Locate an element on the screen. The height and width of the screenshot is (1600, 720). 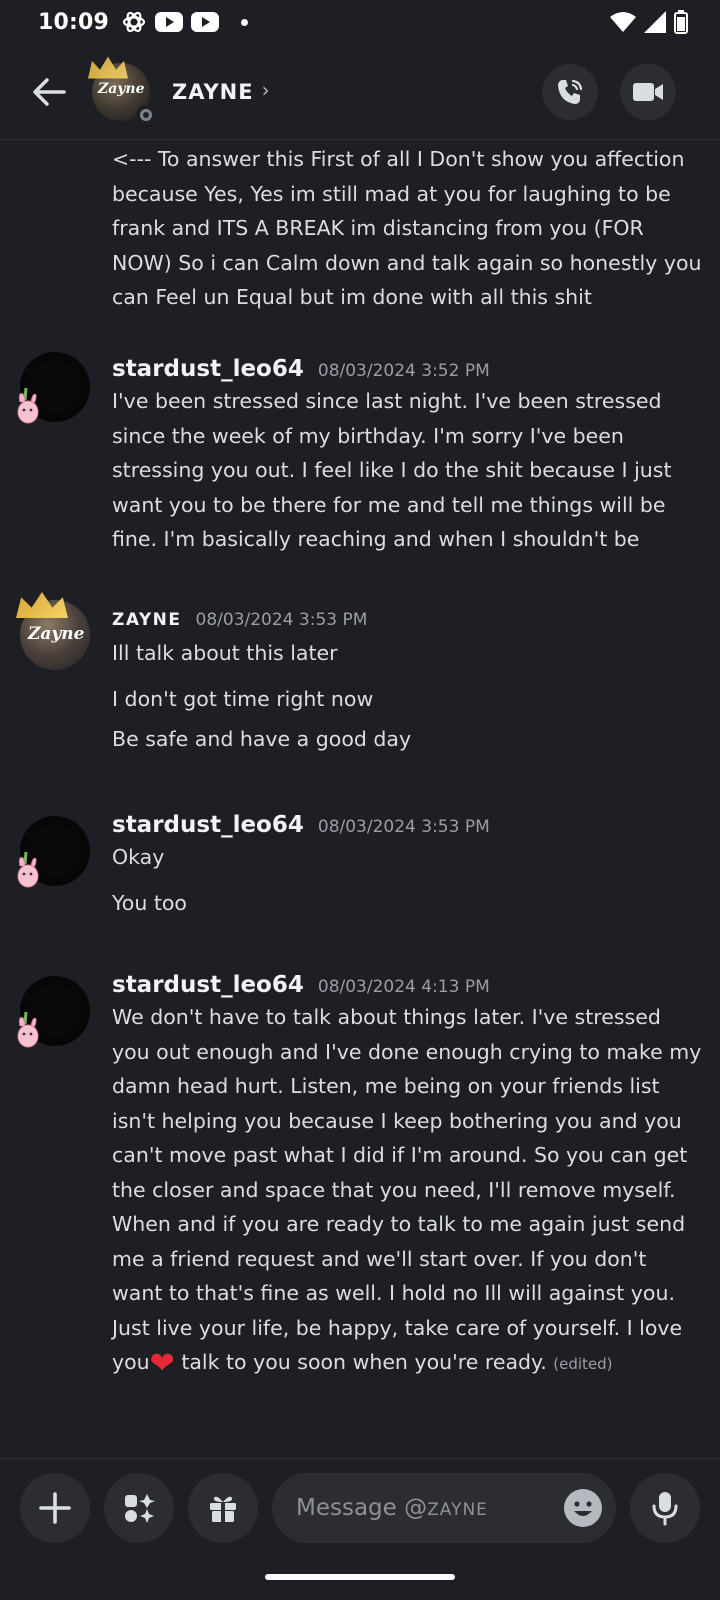
author-name: ZAYNE is located at coordinates (147, 620).